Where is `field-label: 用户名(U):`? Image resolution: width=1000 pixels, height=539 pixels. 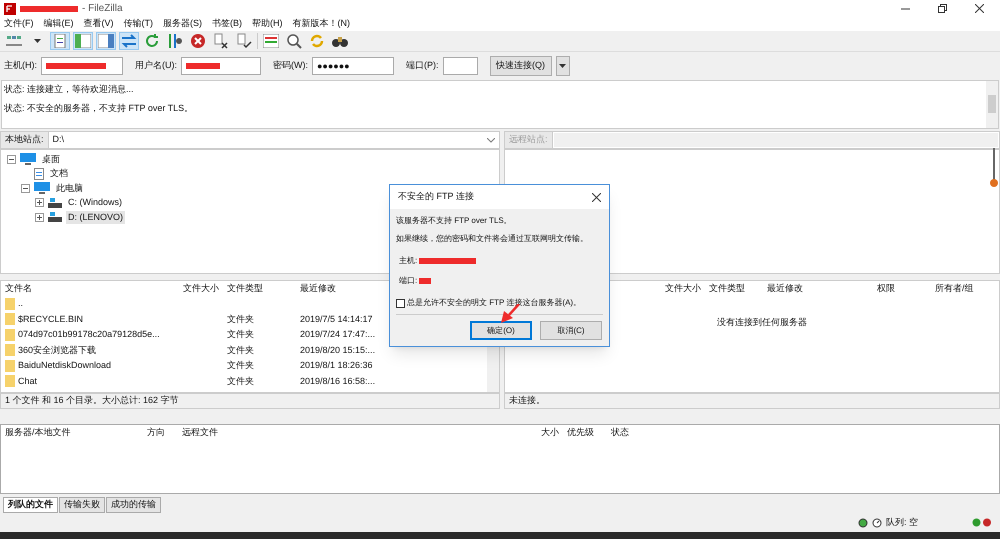 field-label: 用户名(U): is located at coordinates (156, 65).